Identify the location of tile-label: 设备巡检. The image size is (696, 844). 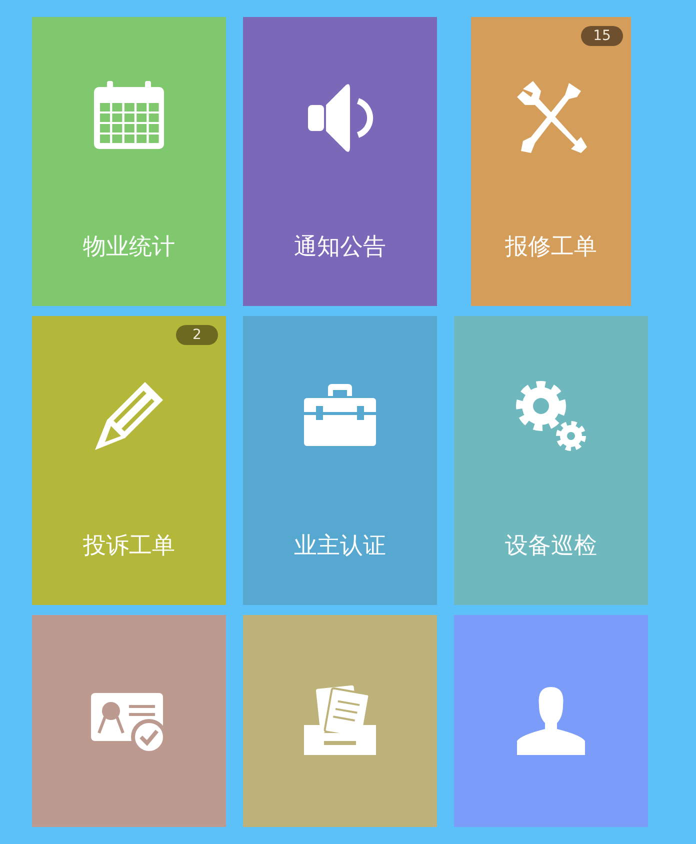
(551, 546).